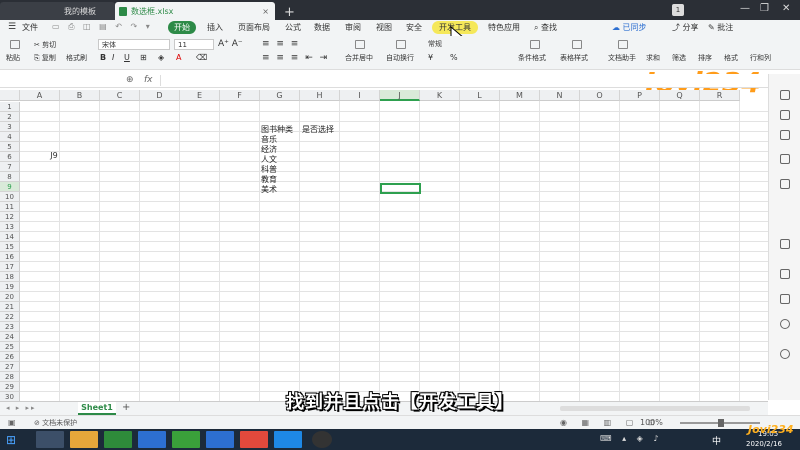 The width and height of the screenshot is (800, 450). What do you see at coordinates (785, 135) in the screenshot?
I see `side-shape-icon` at bounding box center [785, 135].